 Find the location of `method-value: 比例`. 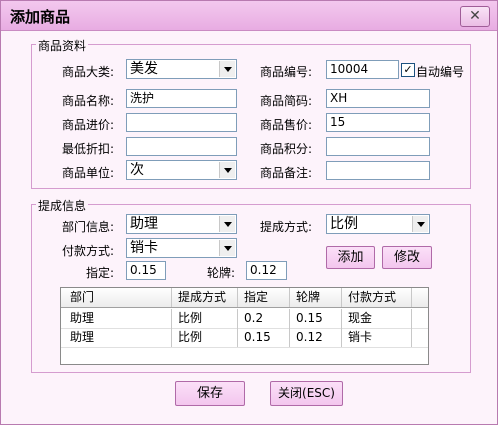

method-value: 比例 is located at coordinates (344, 224).